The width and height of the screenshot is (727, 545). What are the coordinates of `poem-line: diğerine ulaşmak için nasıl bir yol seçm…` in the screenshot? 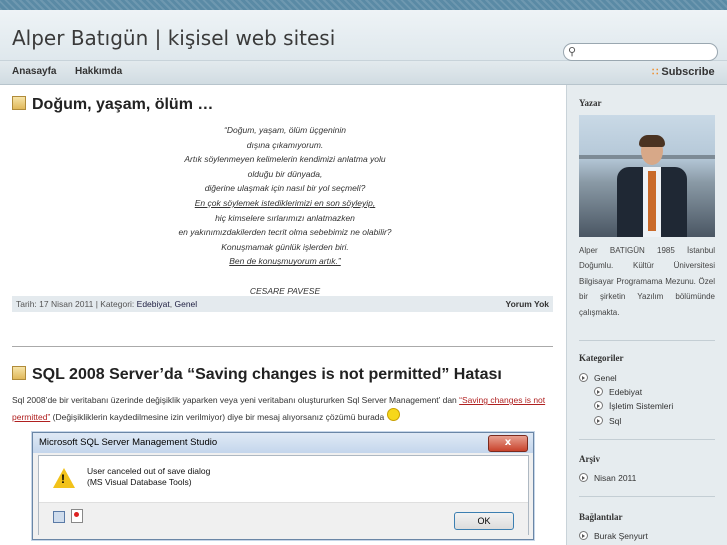 It's located at (285, 188).